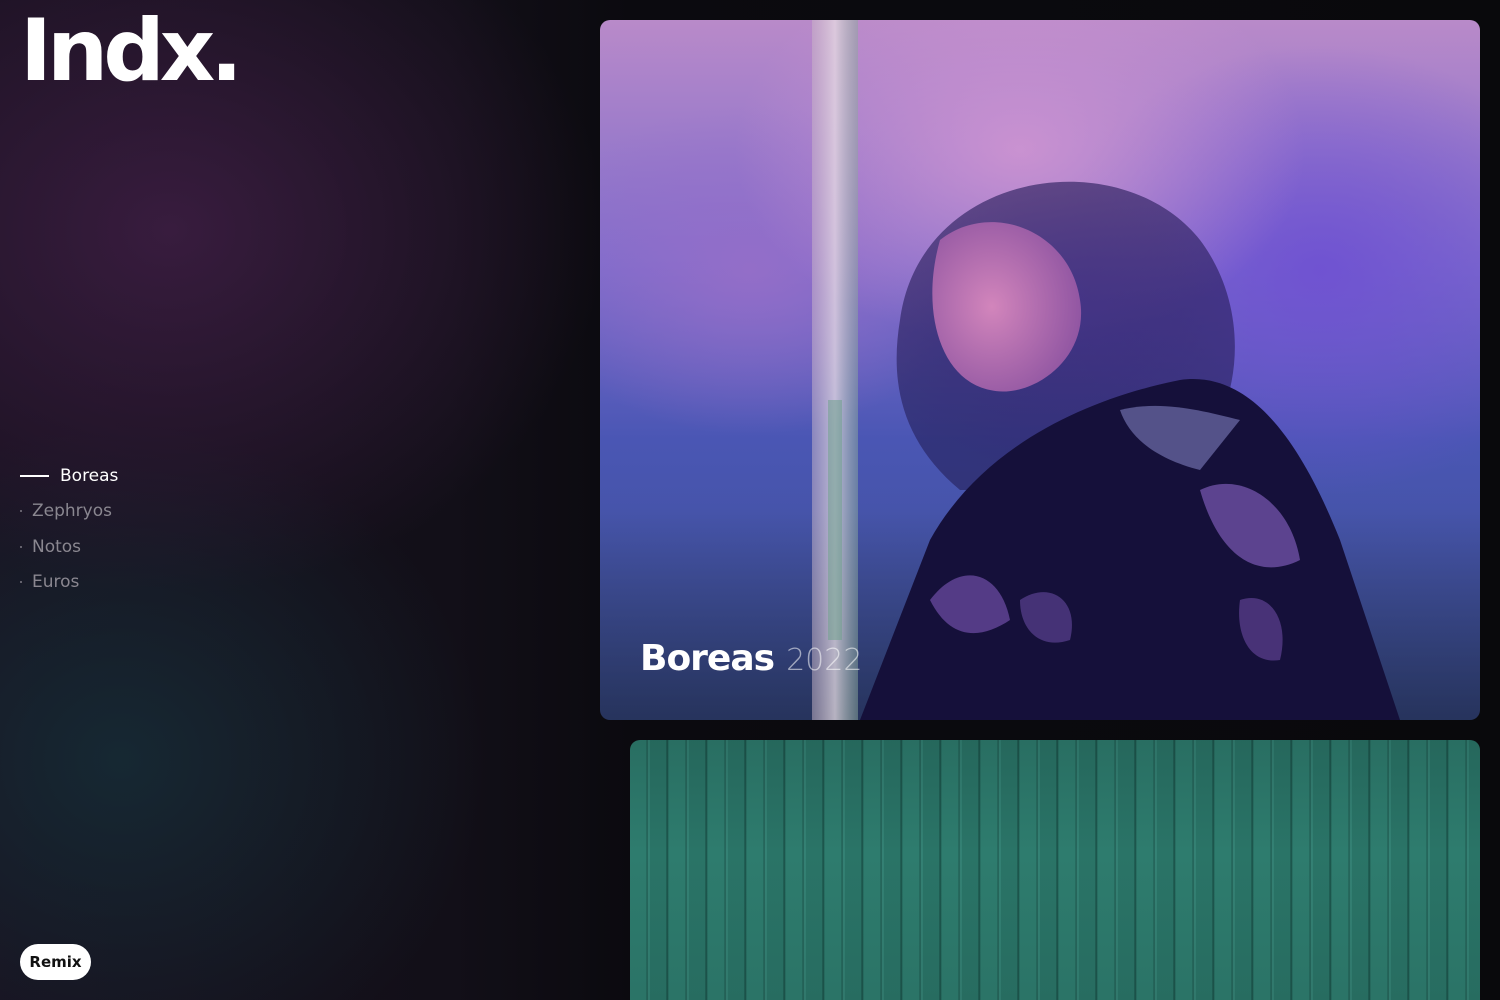 The image size is (1500, 1000). What do you see at coordinates (56, 582) in the screenshot?
I see `nav-item-label: Euros` at bounding box center [56, 582].